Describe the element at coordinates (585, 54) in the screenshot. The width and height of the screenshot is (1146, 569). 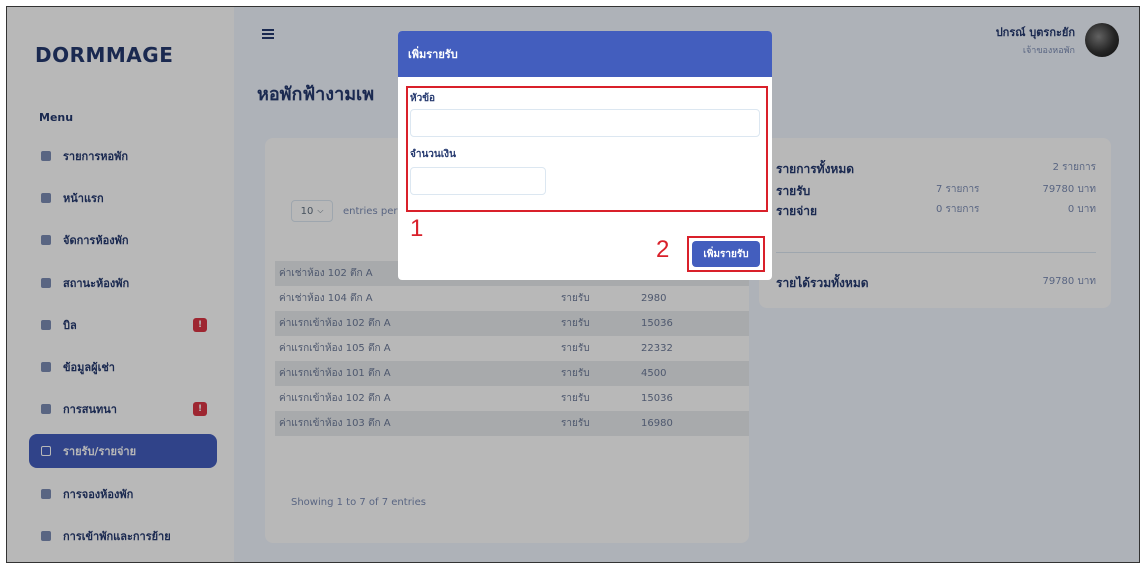
I see `modal-title: เพิ่มรายรับ` at that location.